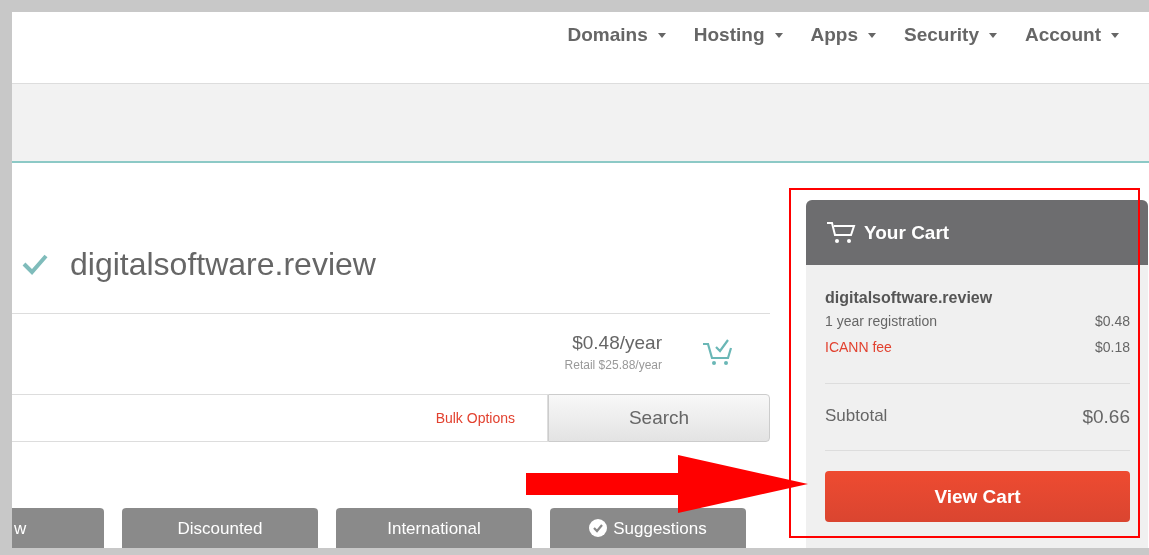  Describe the element at coordinates (907, 232) in the screenshot. I see `cart-title: Your Cart` at that location.